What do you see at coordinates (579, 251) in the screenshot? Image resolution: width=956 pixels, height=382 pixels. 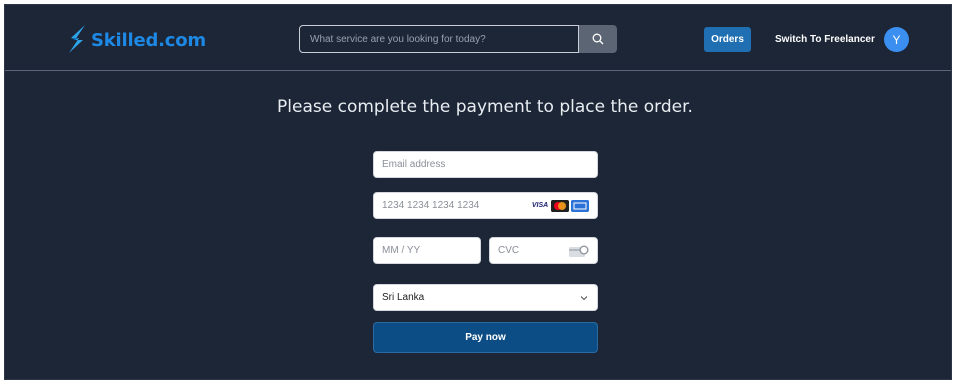 I see `cvc-card-icon` at bounding box center [579, 251].